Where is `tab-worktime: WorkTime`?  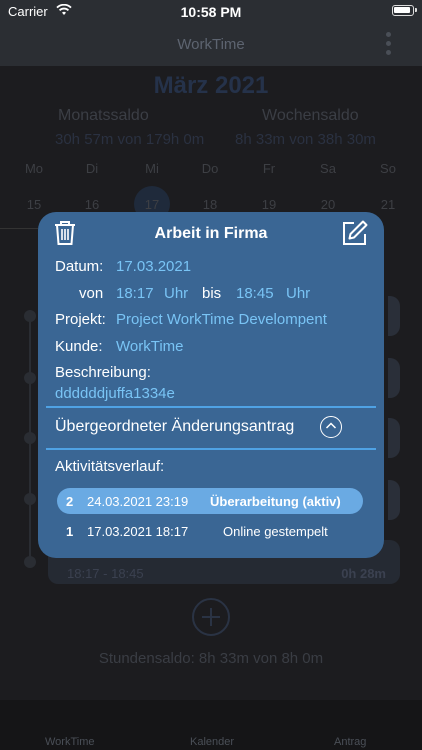
tab-worktime: WorkTime is located at coordinates (70, 742).